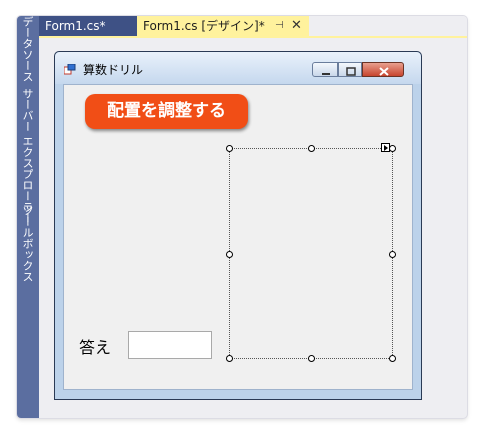  I want to click on side-item-data-sources: データソース, so click(27, 49).